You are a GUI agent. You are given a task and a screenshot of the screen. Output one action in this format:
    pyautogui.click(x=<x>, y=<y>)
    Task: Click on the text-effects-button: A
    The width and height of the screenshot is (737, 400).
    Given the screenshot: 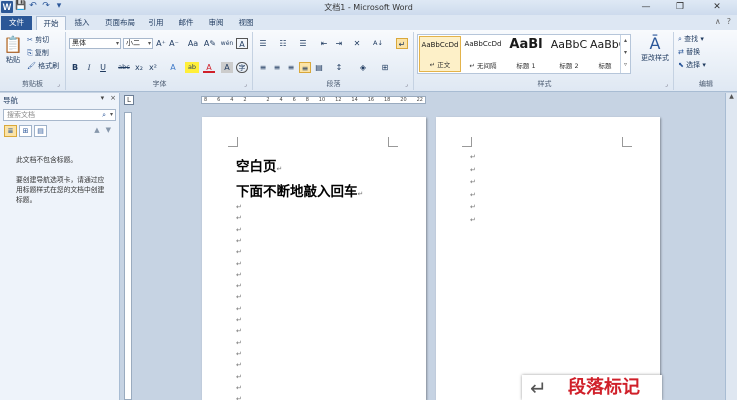 What is the action you would take?
    pyautogui.click(x=173, y=67)
    